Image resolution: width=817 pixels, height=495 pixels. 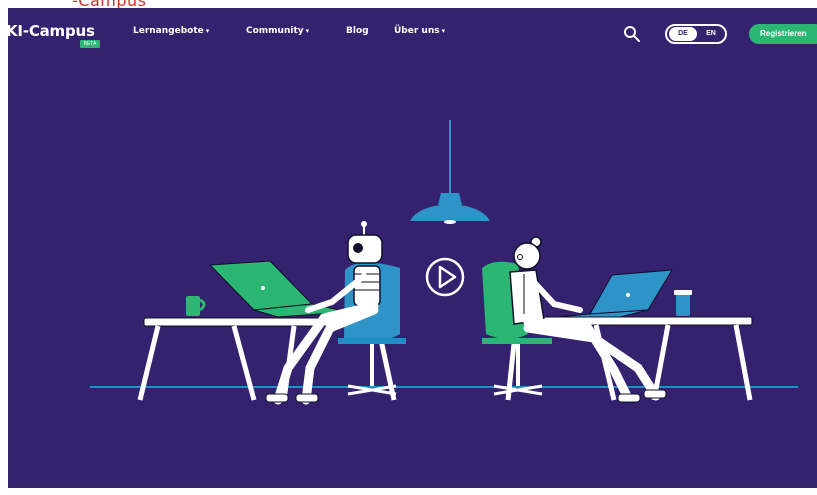 I want to click on language-toggle: DE EN, so click(x=696, y=34).